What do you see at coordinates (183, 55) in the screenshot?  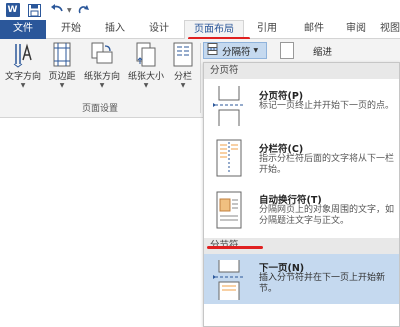 I see `columns-icon` at bounding box center [183, 55].